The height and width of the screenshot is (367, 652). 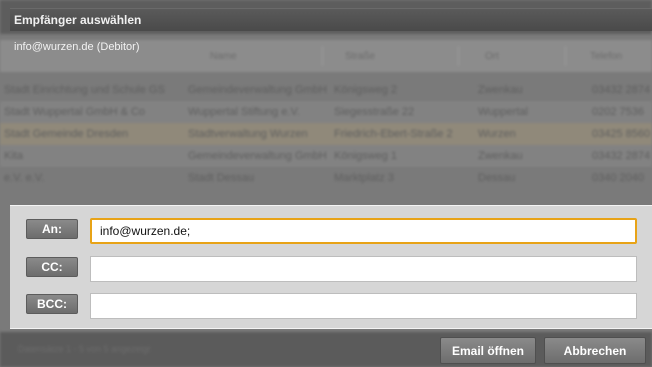 I want to click on bcc-button: BCC:, so click(x=52, y=304).